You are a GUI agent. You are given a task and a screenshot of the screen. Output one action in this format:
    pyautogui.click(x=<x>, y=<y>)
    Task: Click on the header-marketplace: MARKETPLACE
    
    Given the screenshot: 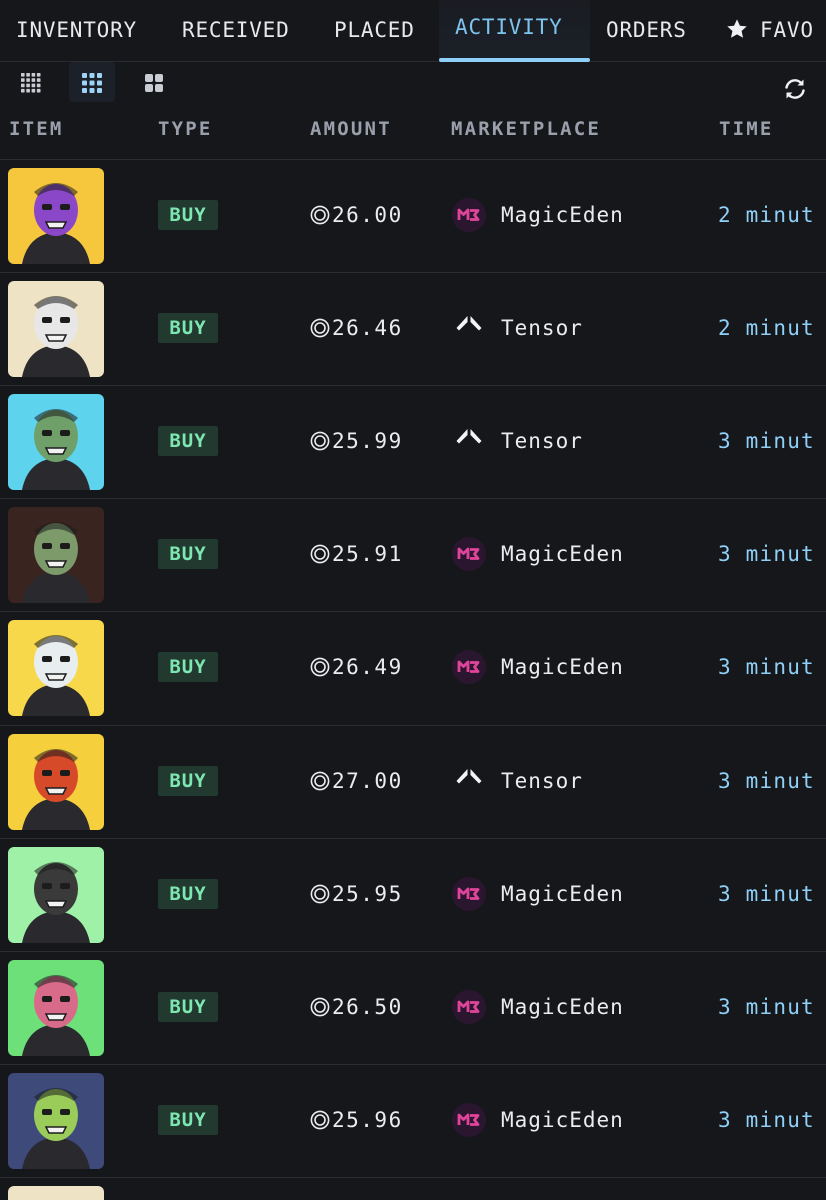 What is the action you would take?
    pyautogui.click(x=526, y=129)
    